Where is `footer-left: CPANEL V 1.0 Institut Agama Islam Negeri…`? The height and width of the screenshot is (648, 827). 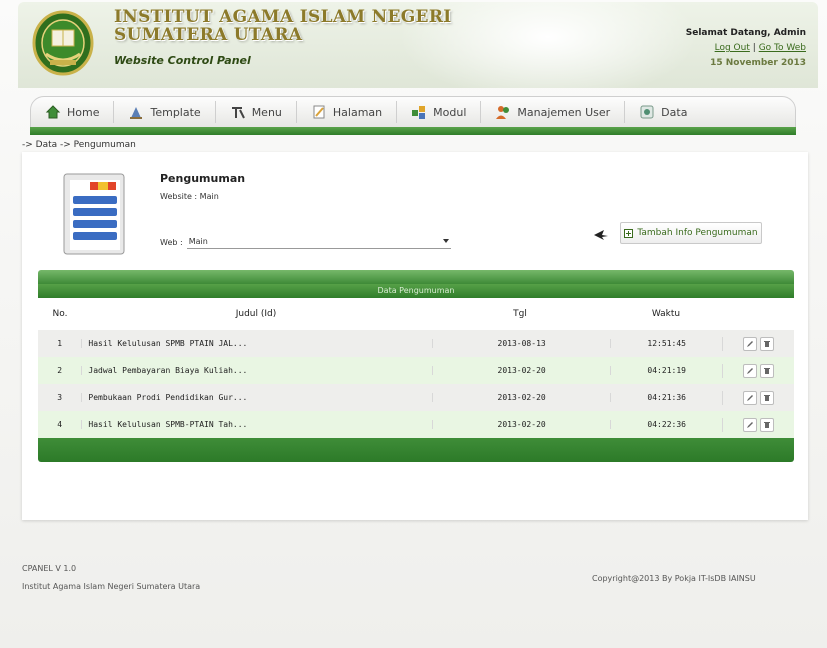
footer-left: CPANEL V 1.0 Institut Agama Islam Negeri… is located at coordinates (111, 578).